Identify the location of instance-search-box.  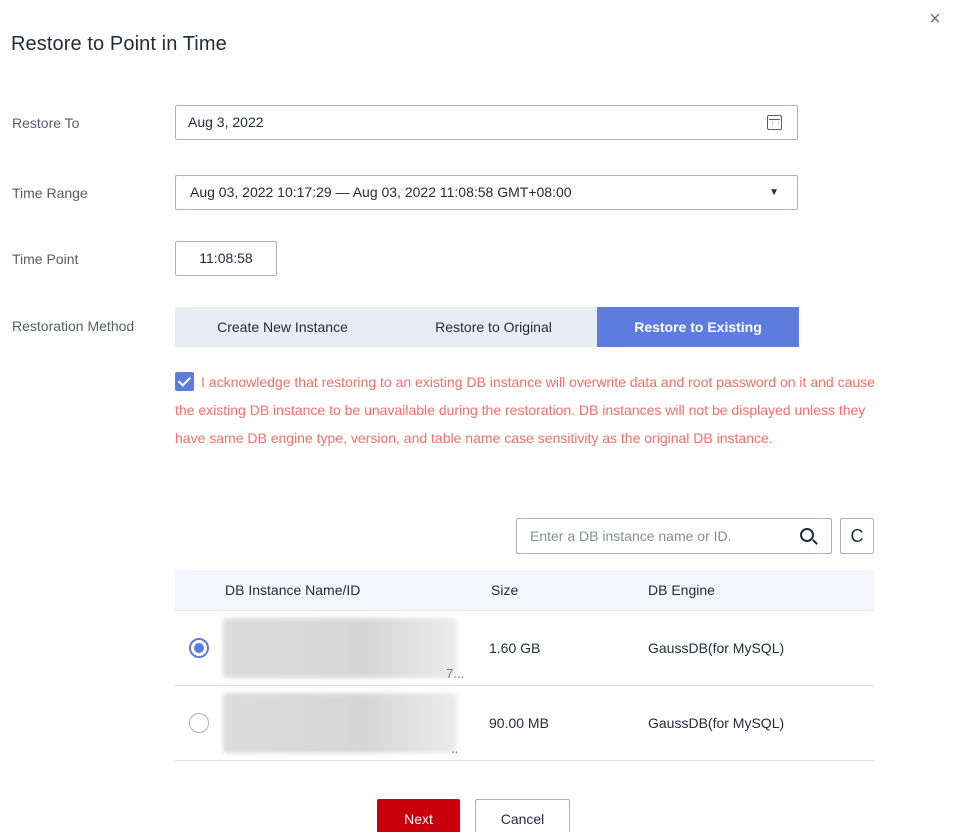
(674, 536).